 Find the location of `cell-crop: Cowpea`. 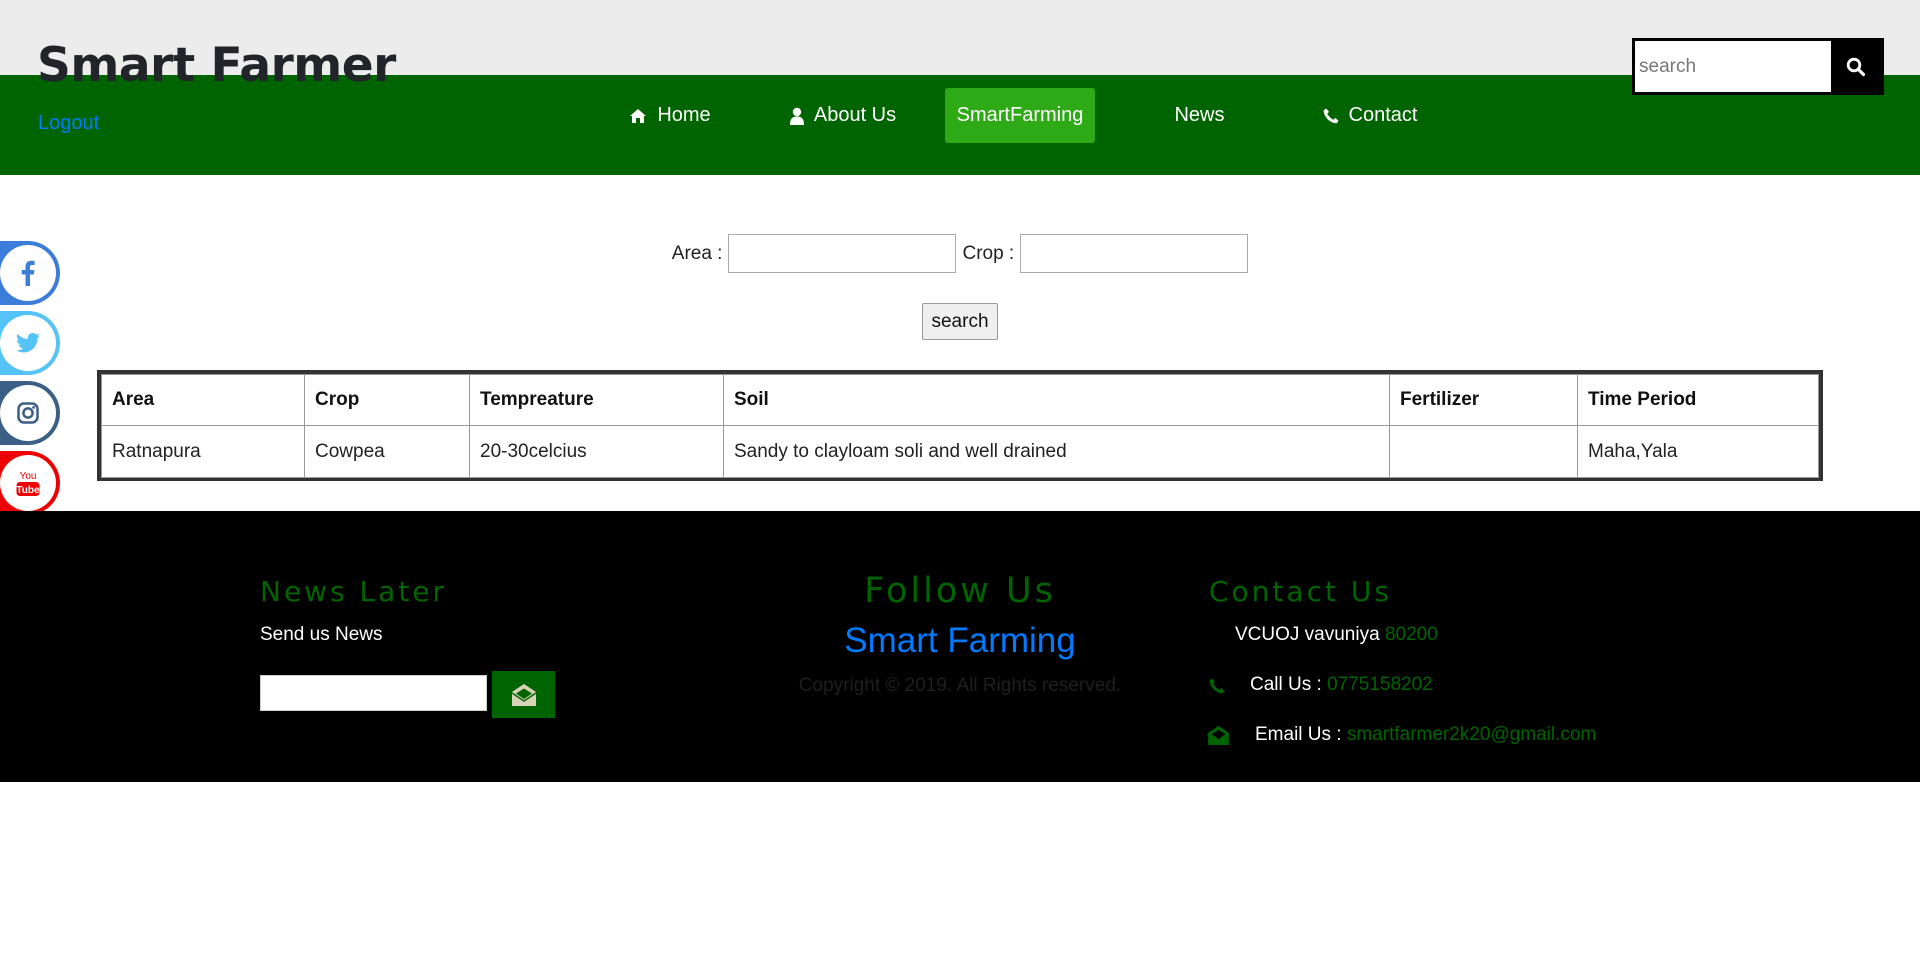

cell-crop: Cowpea is located at coordinates (387, 451).